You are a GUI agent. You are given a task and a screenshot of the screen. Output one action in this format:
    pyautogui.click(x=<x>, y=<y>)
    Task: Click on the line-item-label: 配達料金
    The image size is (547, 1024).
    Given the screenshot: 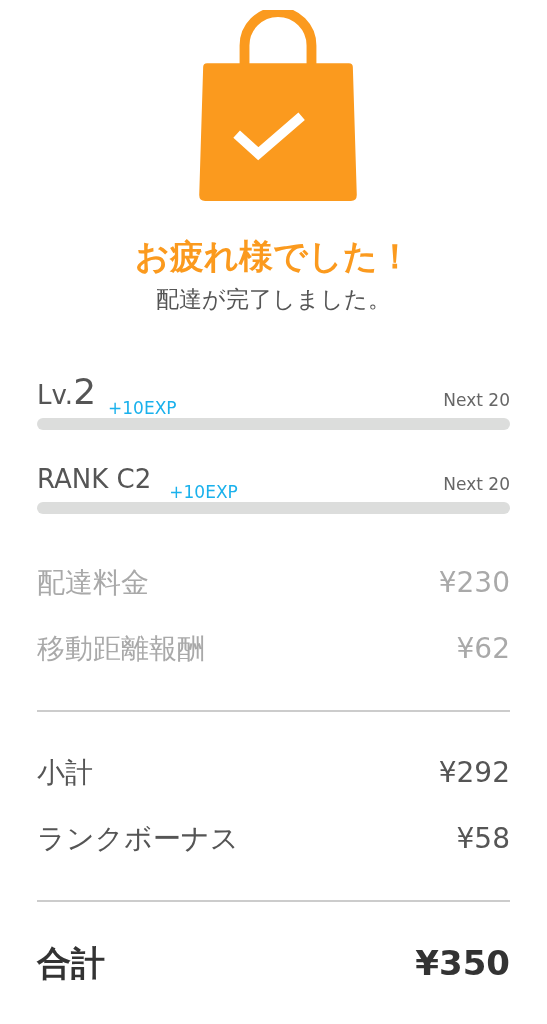 What is the action you would take?
    pyautogui.click(x=93, y=583)
    